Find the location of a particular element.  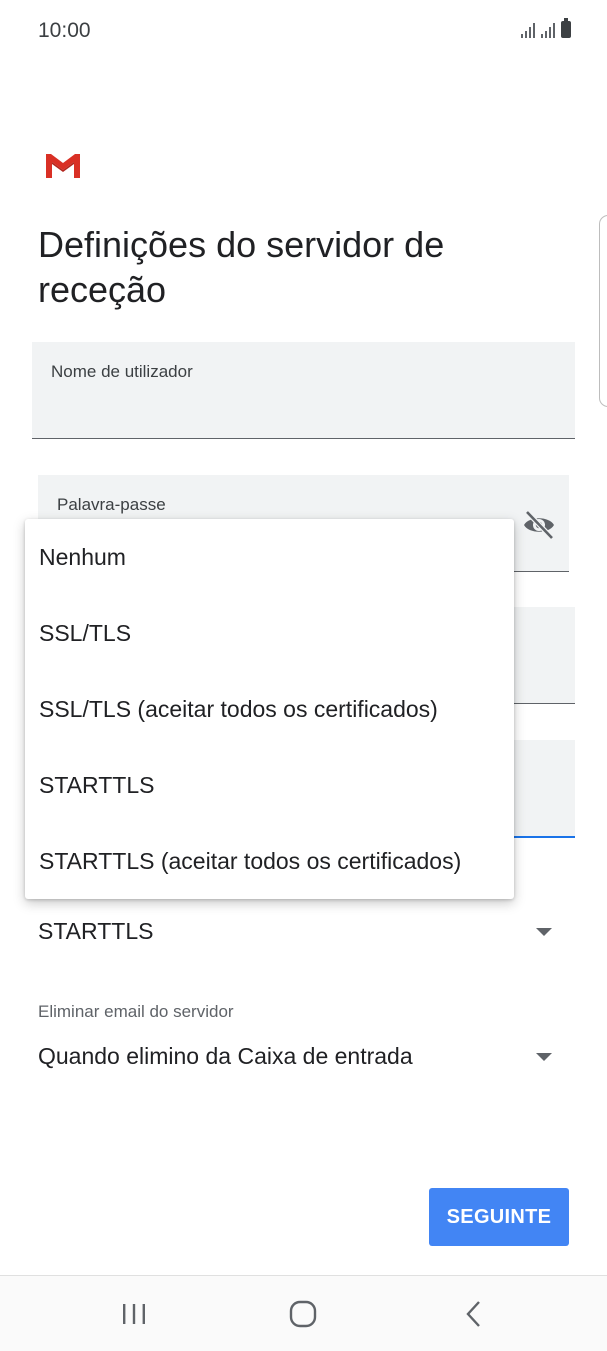

home-icon is located at coordinates (303, 1313).